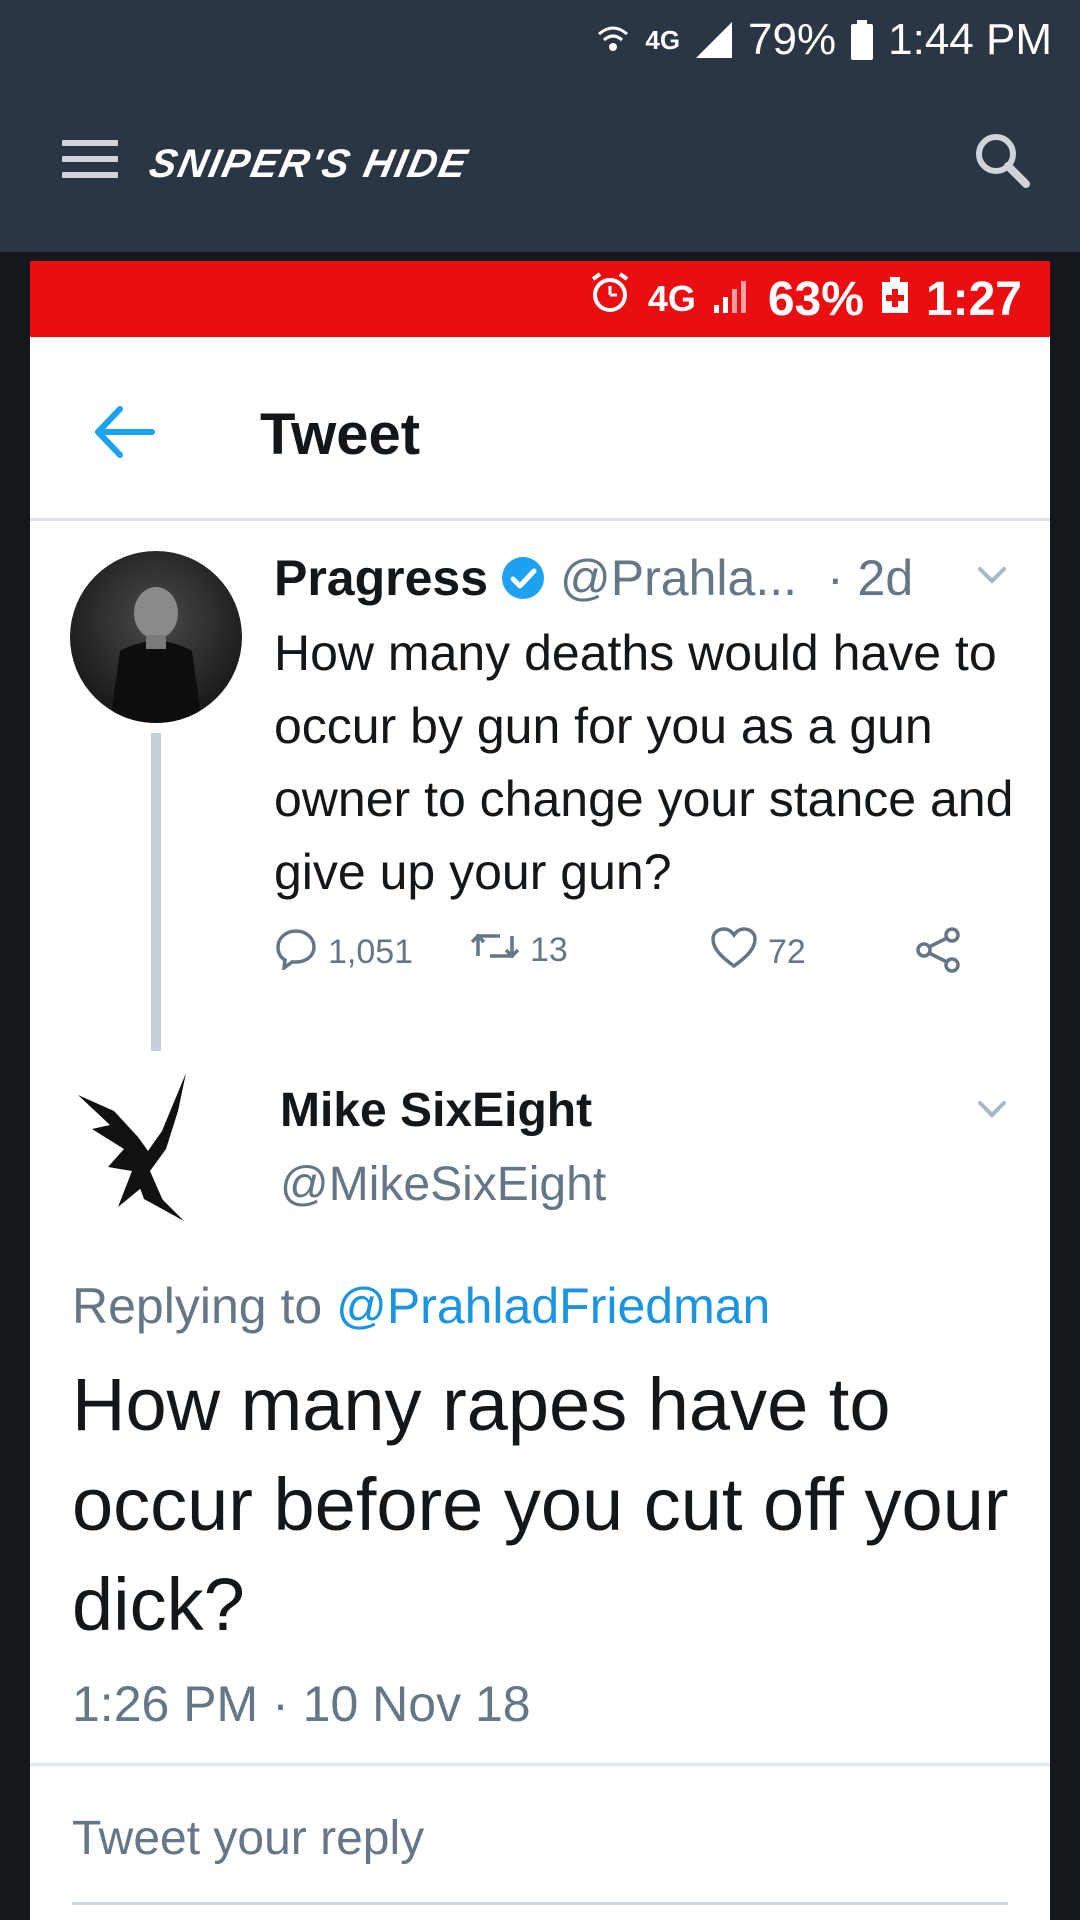 This screenshot has width=1080, height=1920. Describe the element at coordinates (371, 952) in the screenshot. I see `reply-count: 1,051` at that location.